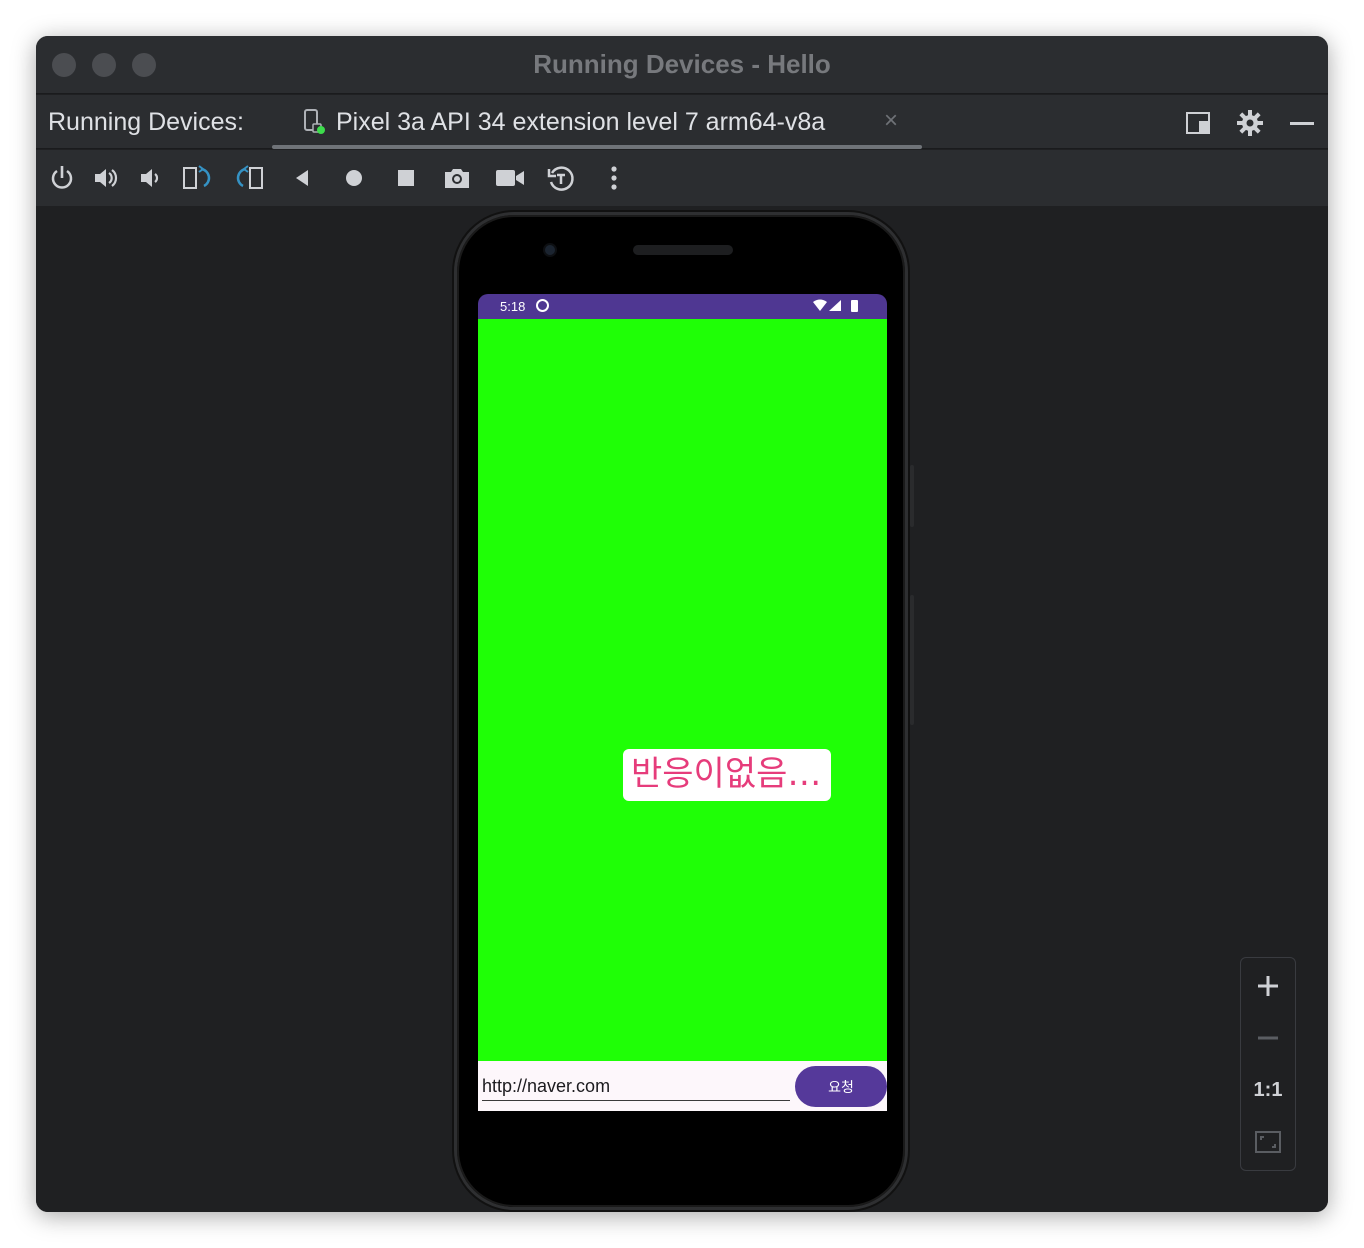  I want to click on signal-icon, so click(835, 305).